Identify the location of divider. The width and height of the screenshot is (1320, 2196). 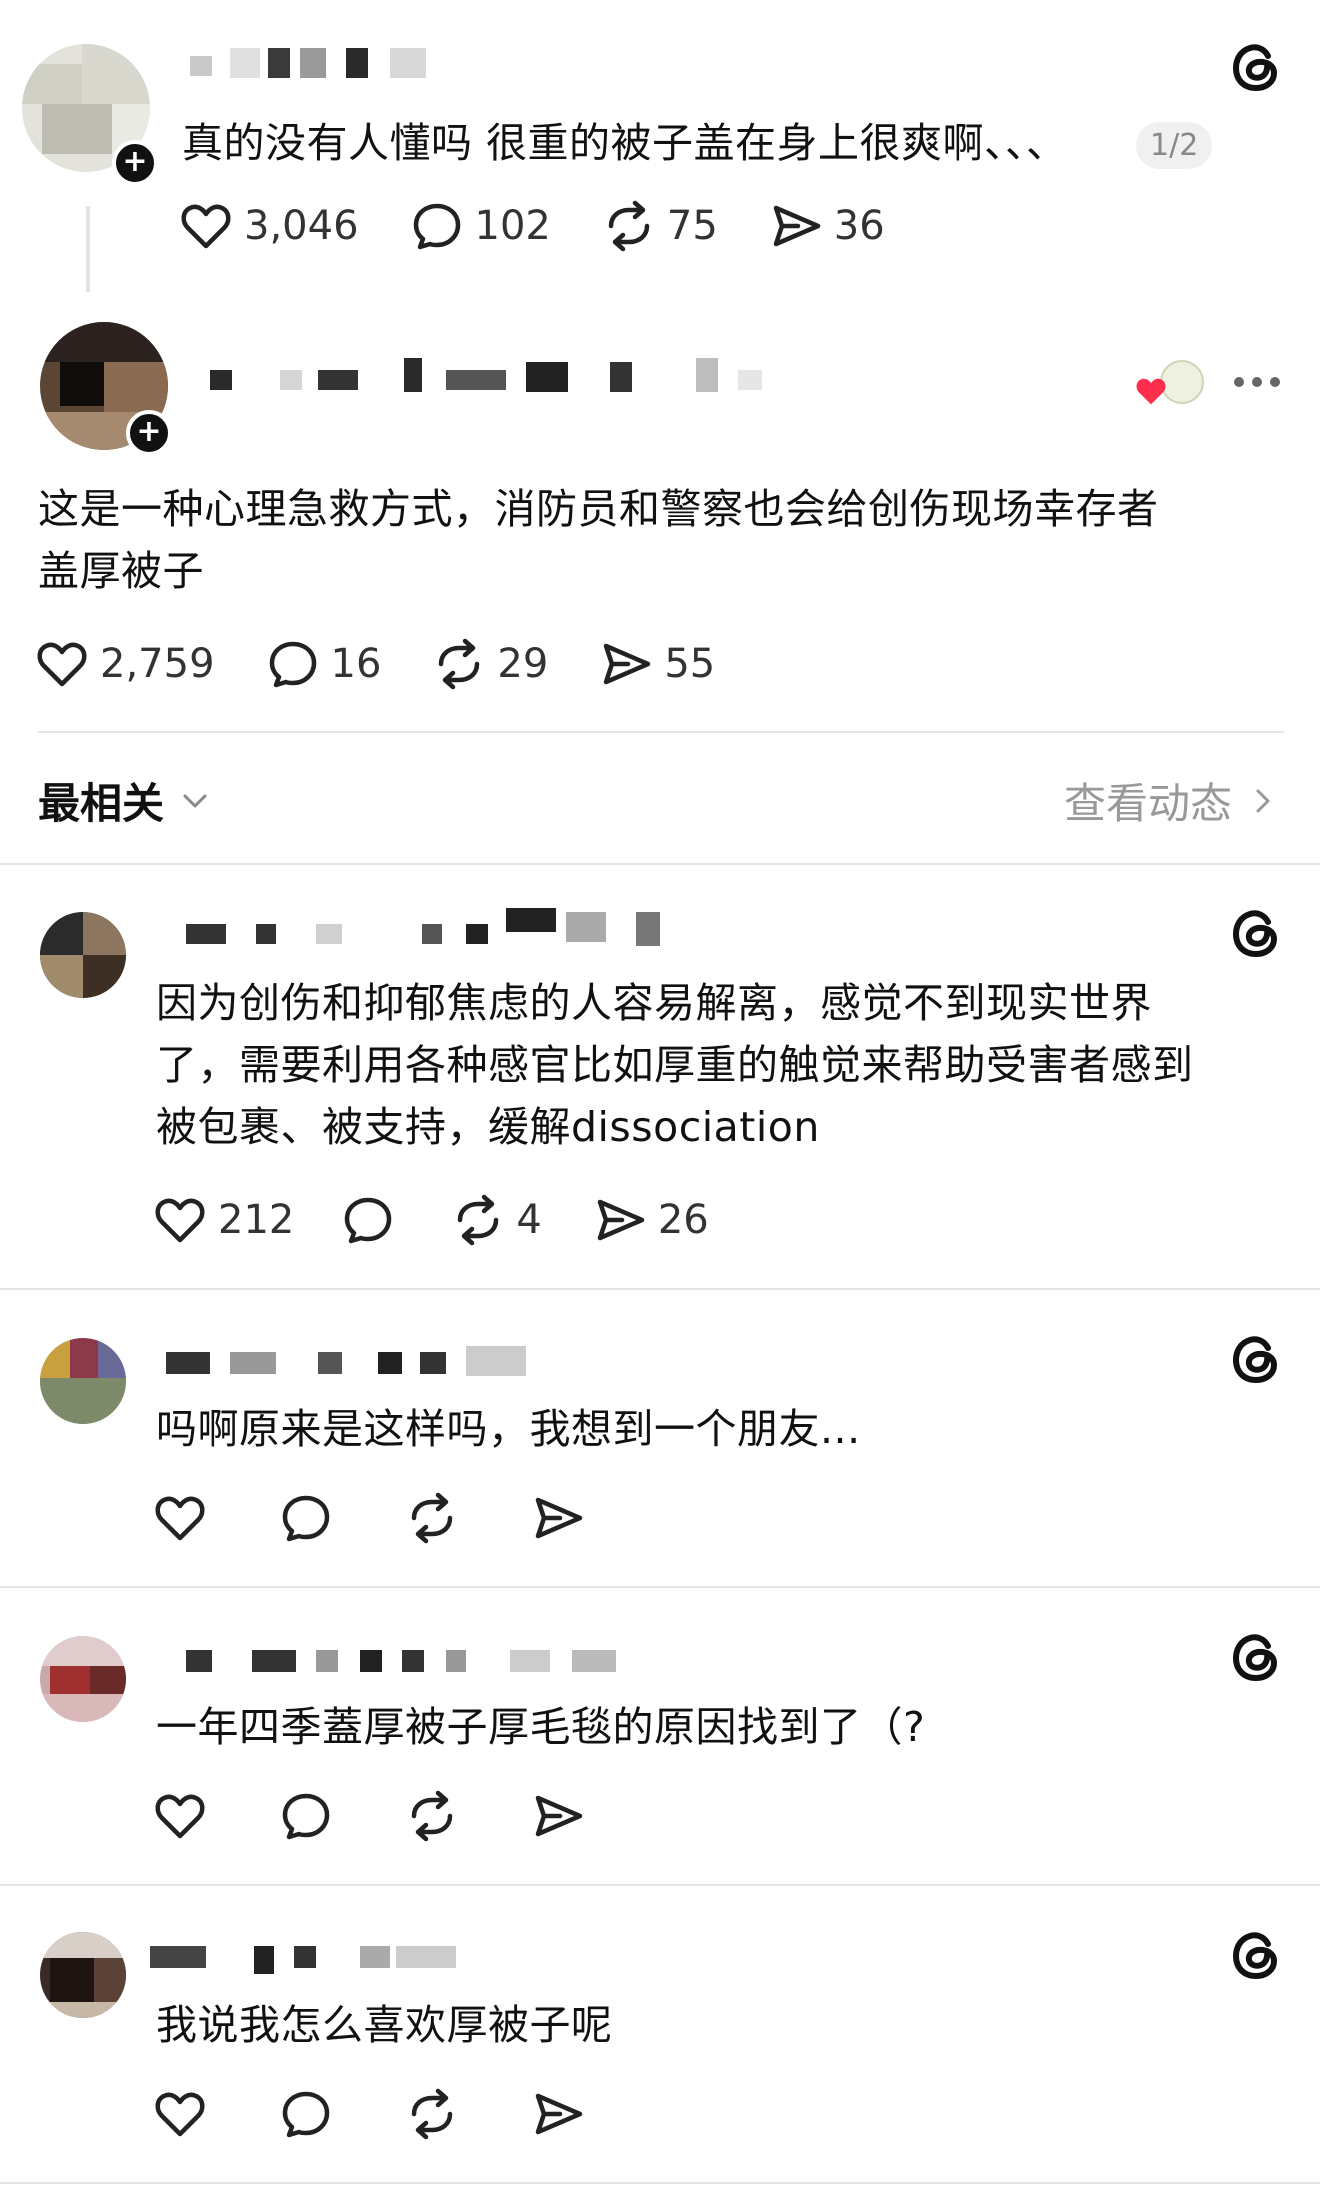
(661, 732).